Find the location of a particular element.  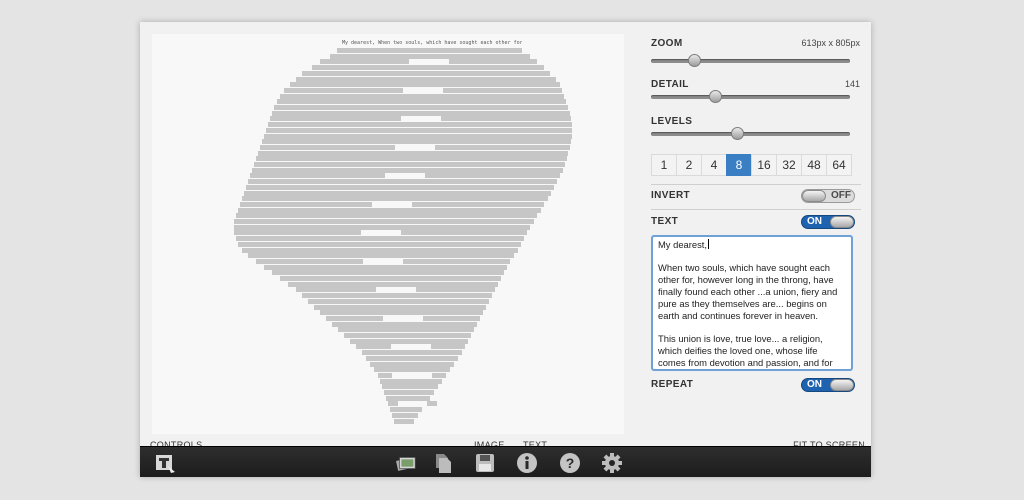

invert-toggle-state: OFF is located at coordinates (841, 195).